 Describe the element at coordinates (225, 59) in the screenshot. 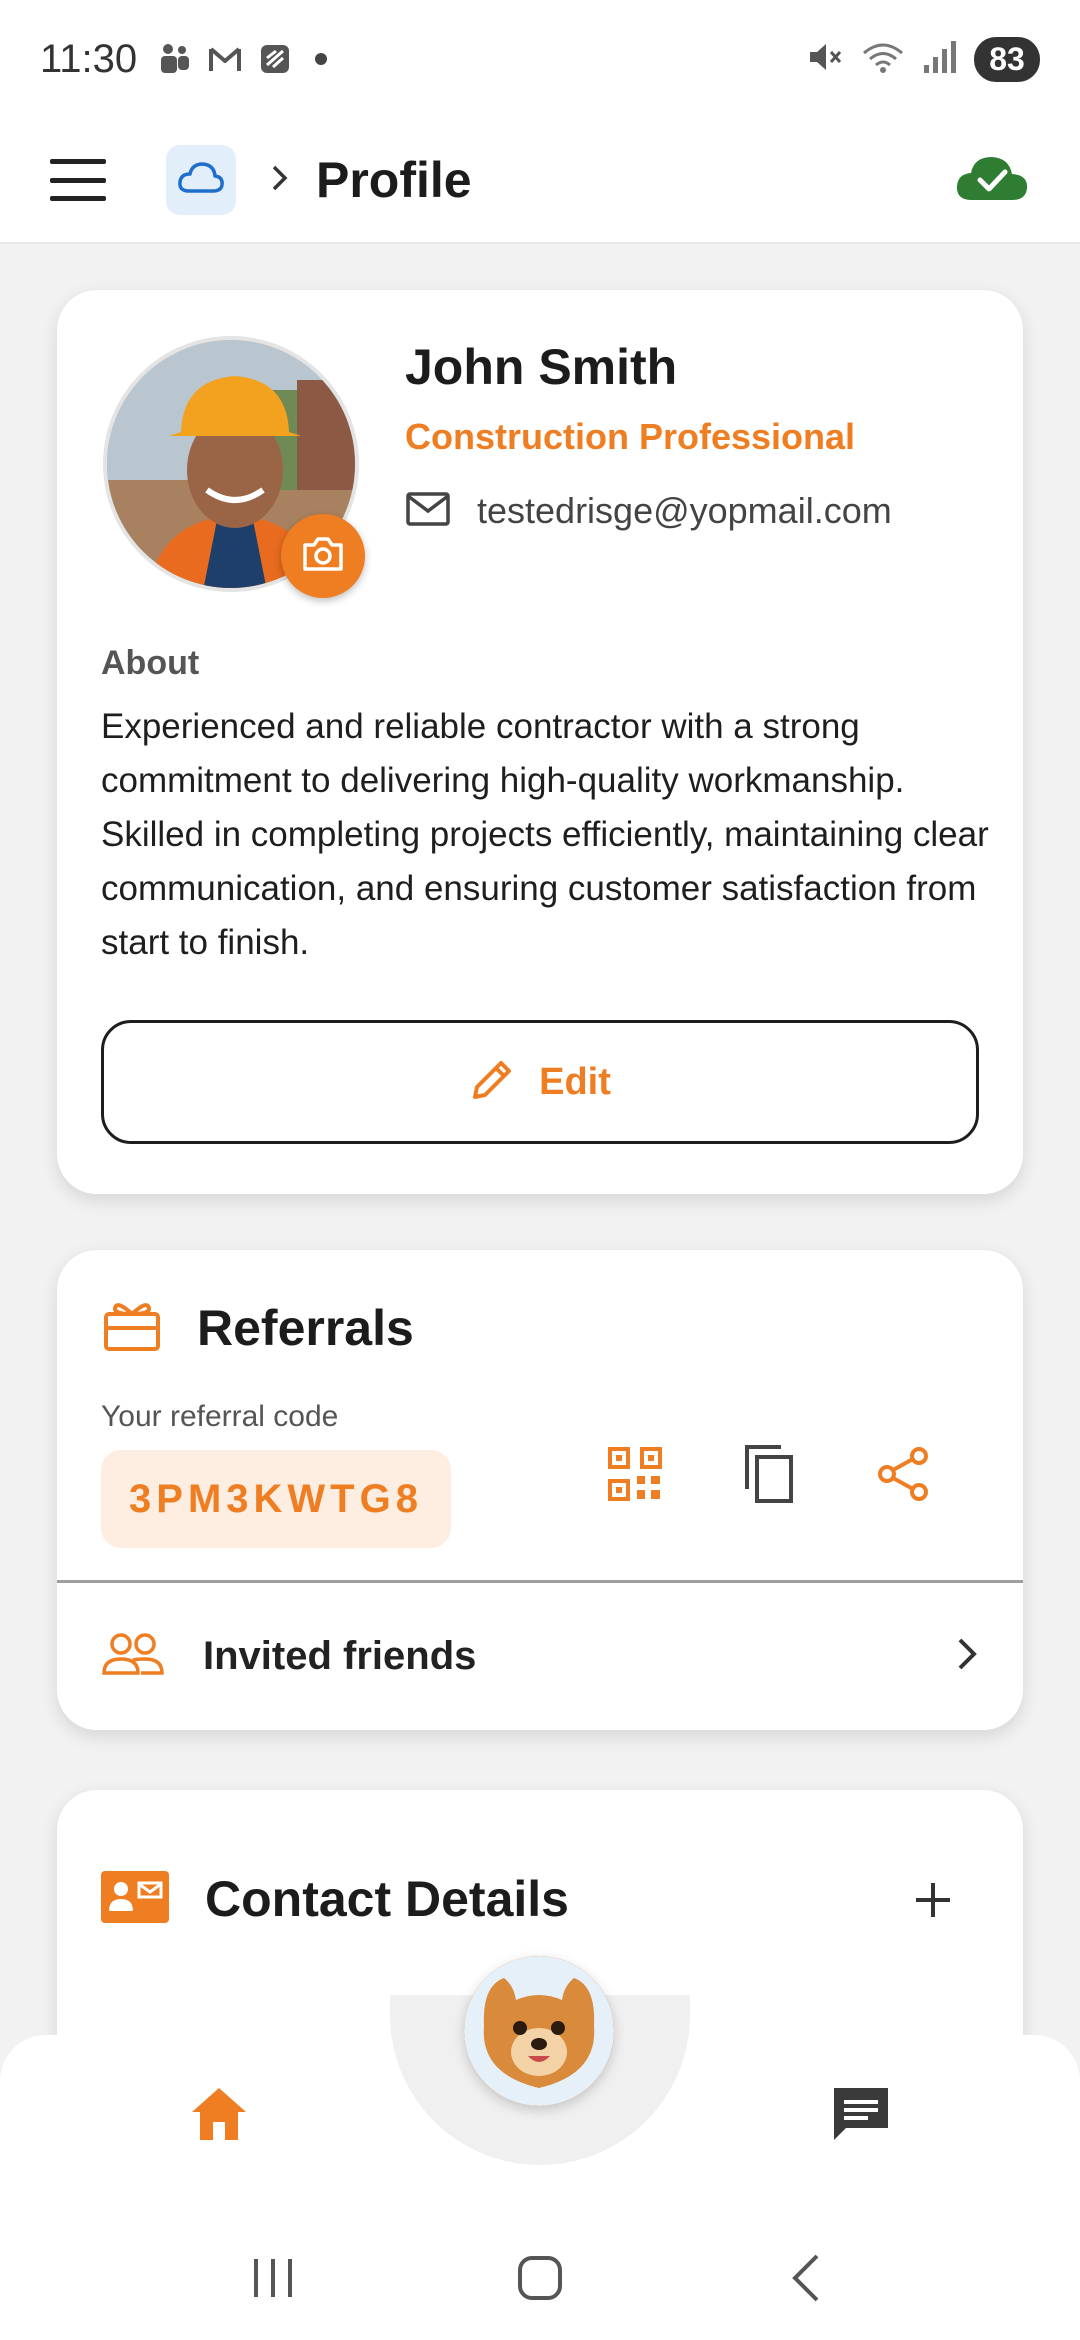

I see `gmail-icon` at that location.